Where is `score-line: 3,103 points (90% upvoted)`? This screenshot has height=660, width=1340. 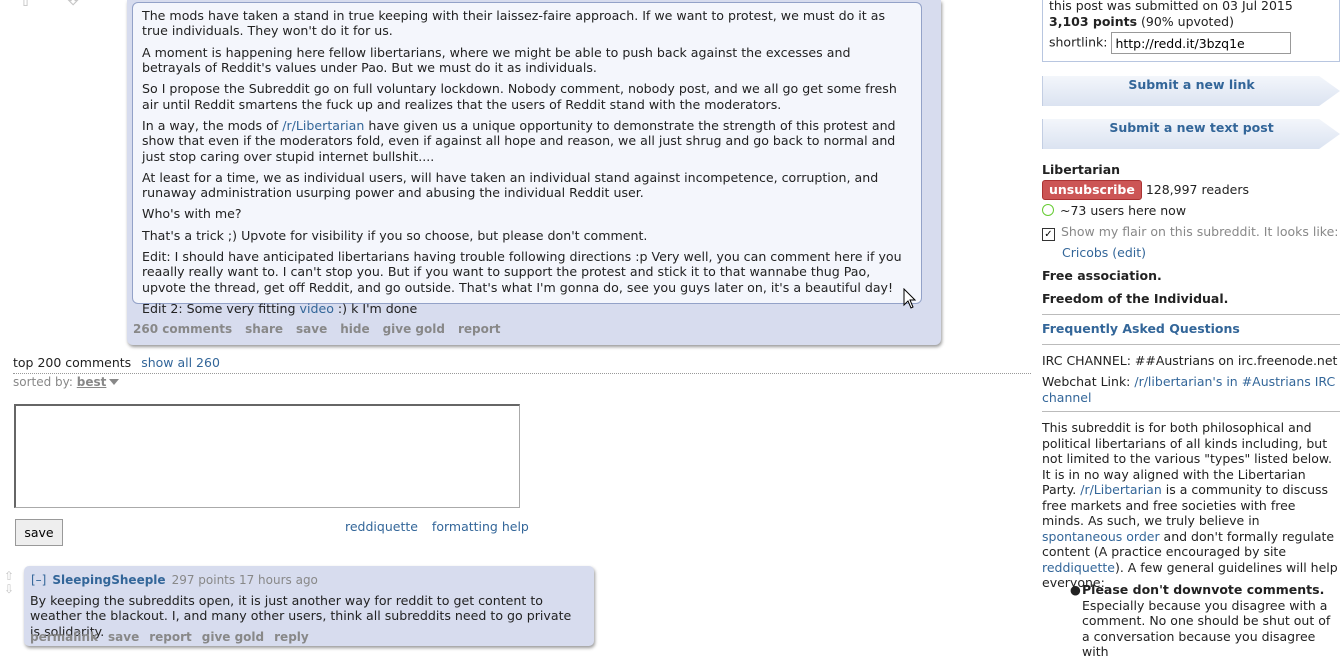 score-line: 3,103 points (90% upvoted) is located at coordinates (1191, 22).